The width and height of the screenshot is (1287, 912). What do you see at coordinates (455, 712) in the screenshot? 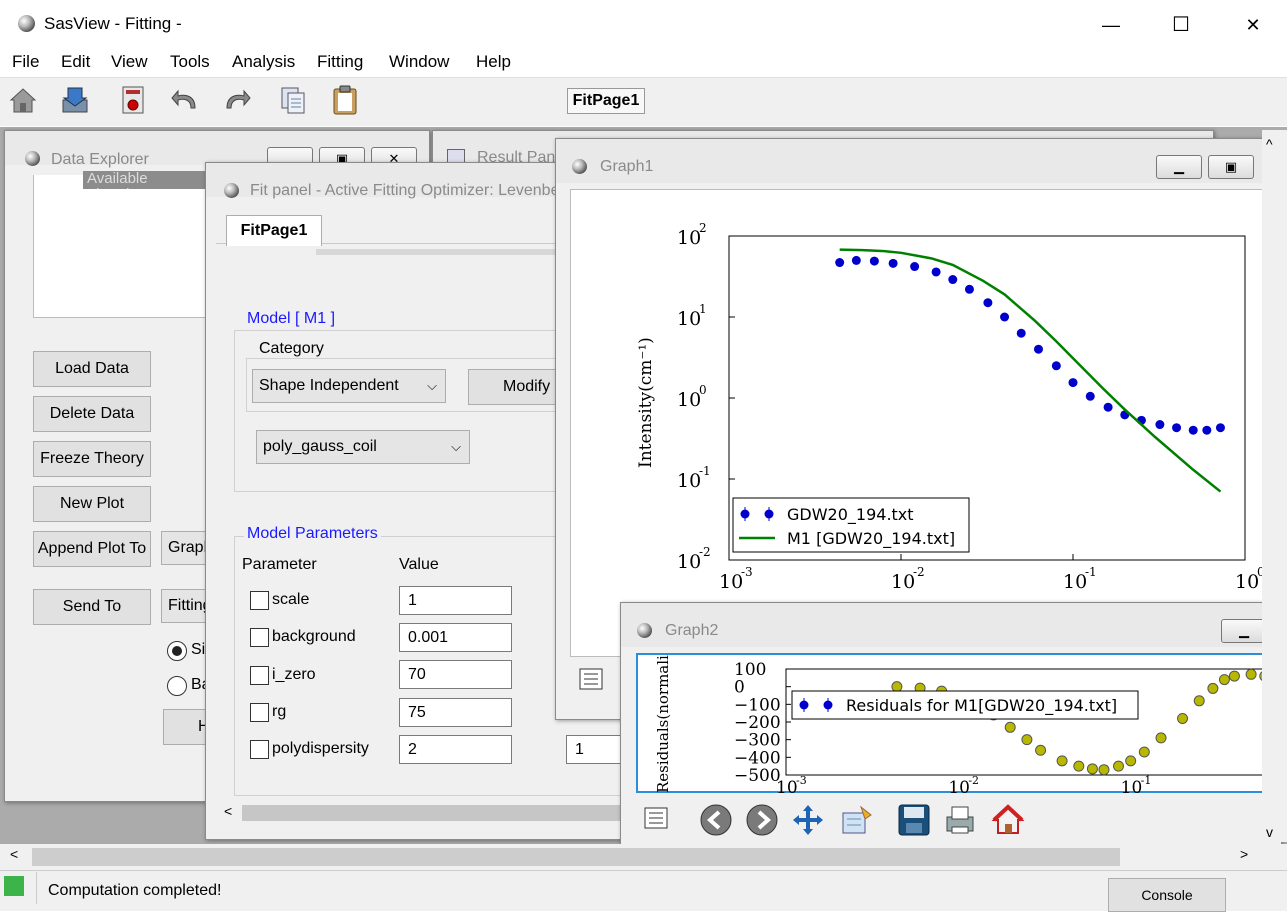
I see `rg-value-input: 75` at bounding box center [455, 712].